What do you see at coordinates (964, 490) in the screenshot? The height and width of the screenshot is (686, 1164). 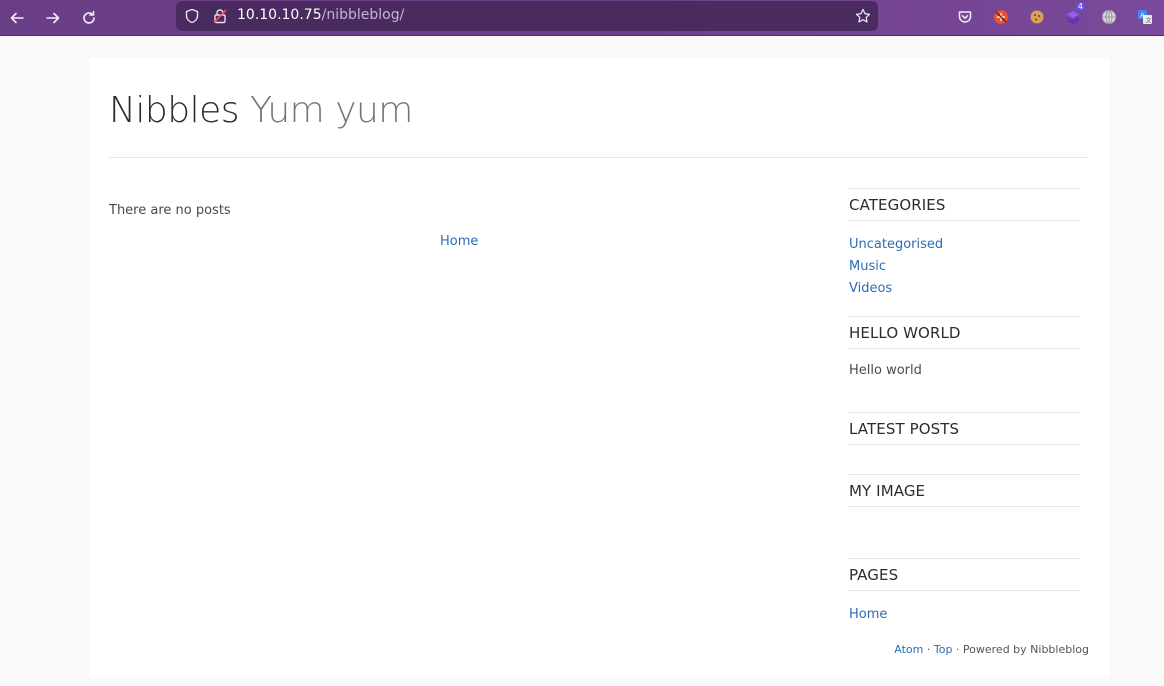 I see `plugin-my-image: MY IMAGE` at bounding box center [964, 490].